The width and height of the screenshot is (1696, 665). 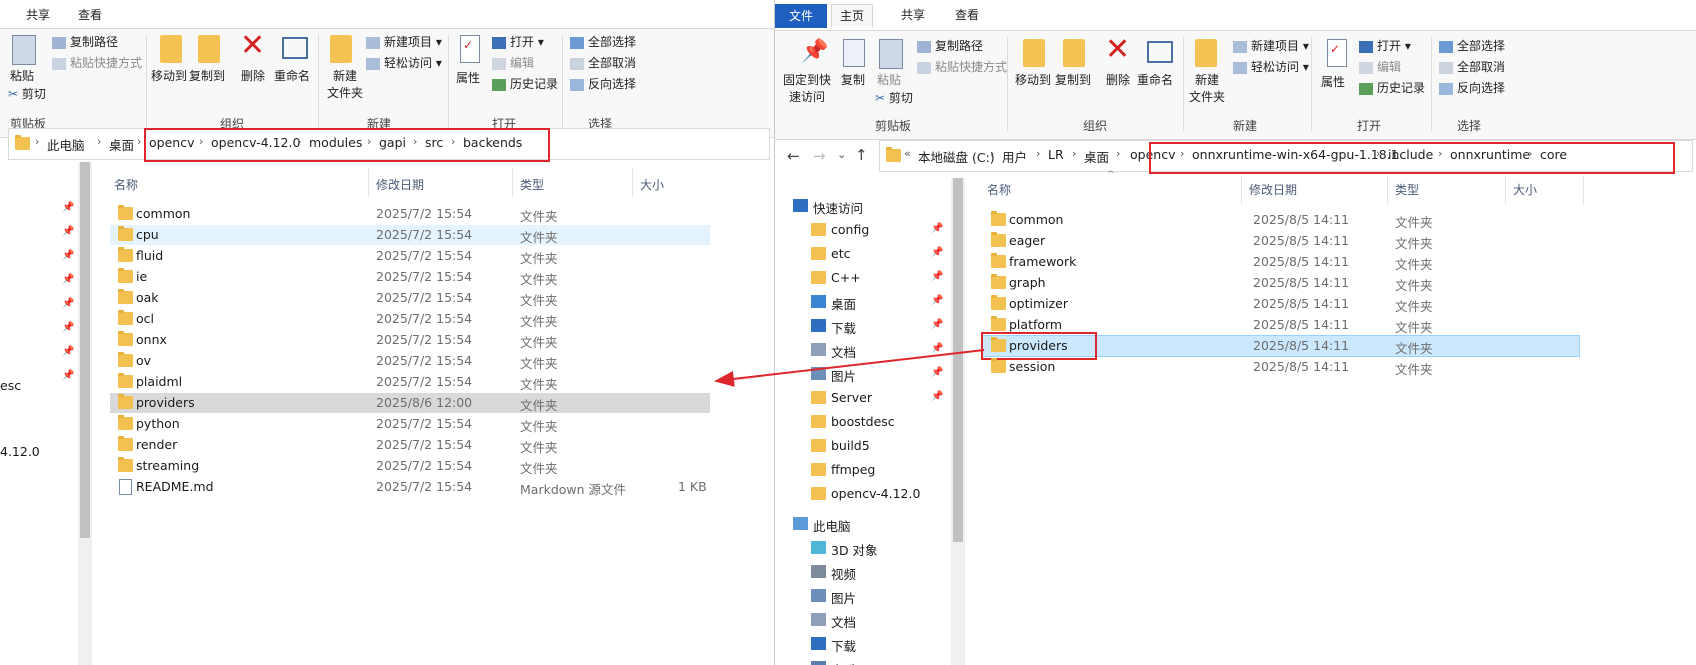 What do you see at coordinates (907, 153) in the screenshot?
I see `breadcrumb-overflow: «` at bounding box center [907, 153].